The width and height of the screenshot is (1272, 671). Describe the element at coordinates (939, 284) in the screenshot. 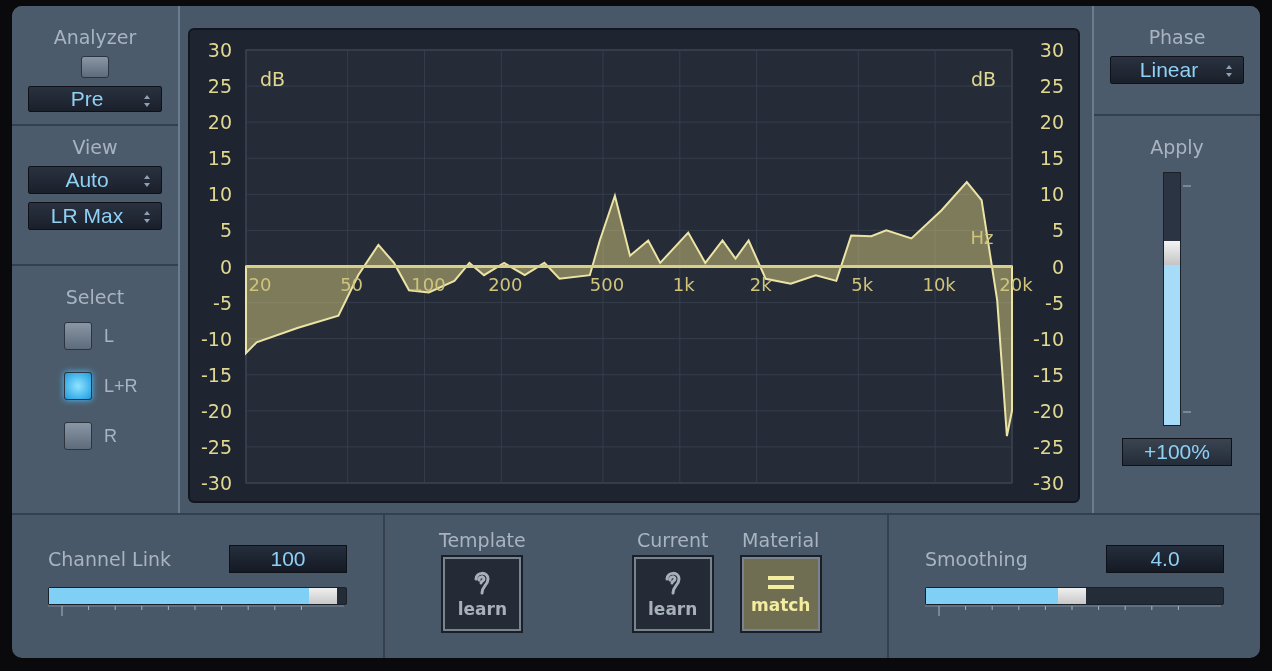

I see `frequency-label: 10k` at that location.